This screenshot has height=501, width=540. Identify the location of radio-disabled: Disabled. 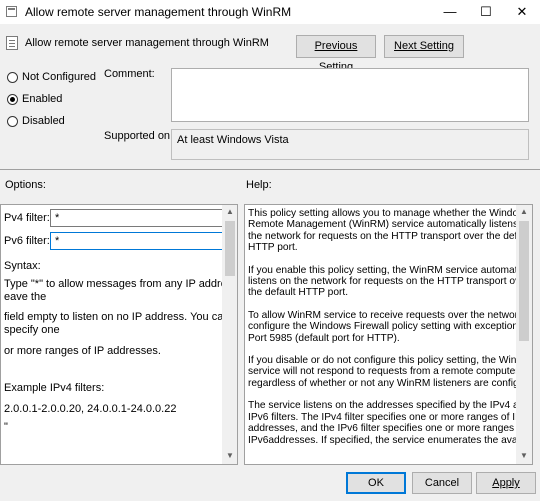
(57, 122).